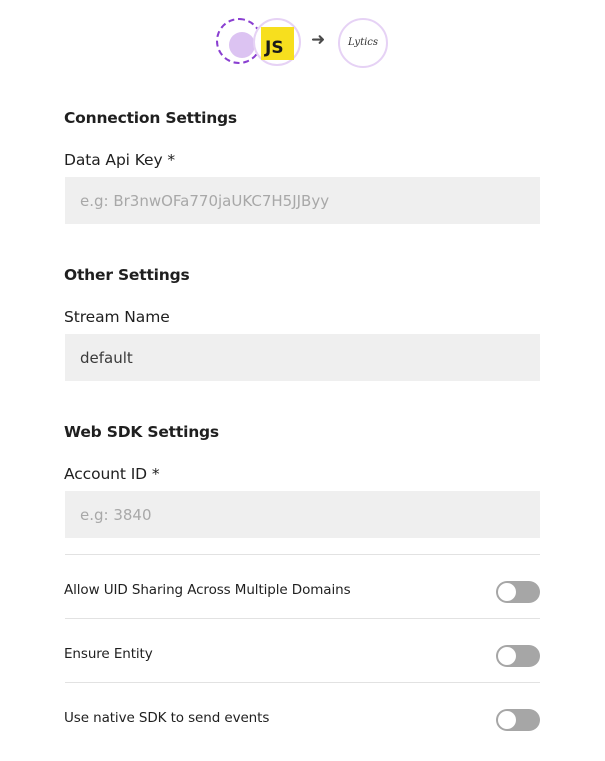 The height and width of the screenshot is (761, 605). Describe the element at coordinates (302, 200) in the screenshot. I see `data-api-key-input` at that location.